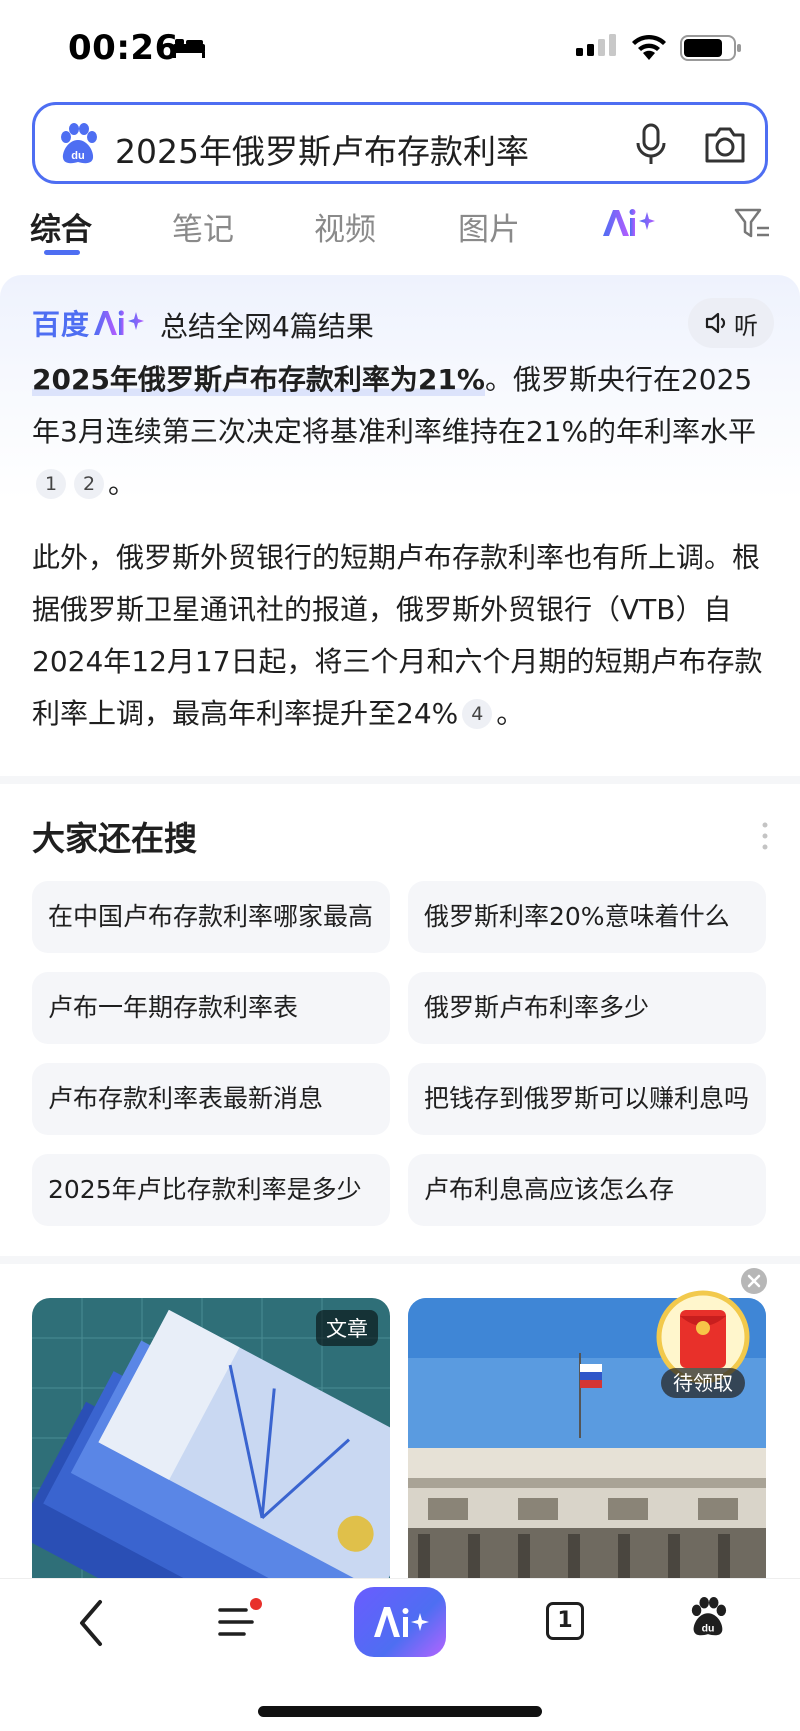 The width and height of the screenshot is (800, 1731). Describe the element at coordinates (79, 143) in the screenshot. I see `baidu-paw-icon: du` at that location.